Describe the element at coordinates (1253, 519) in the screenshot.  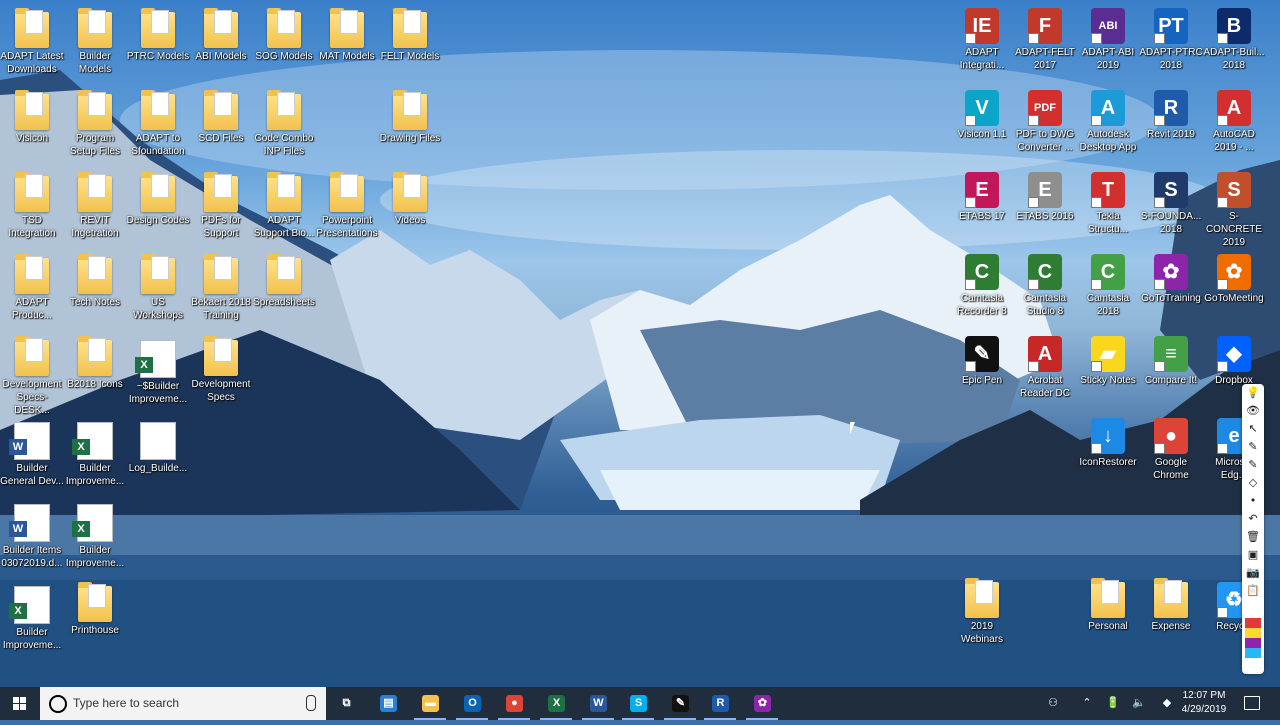
I see `pen-tool-icon: ↶` at that location.